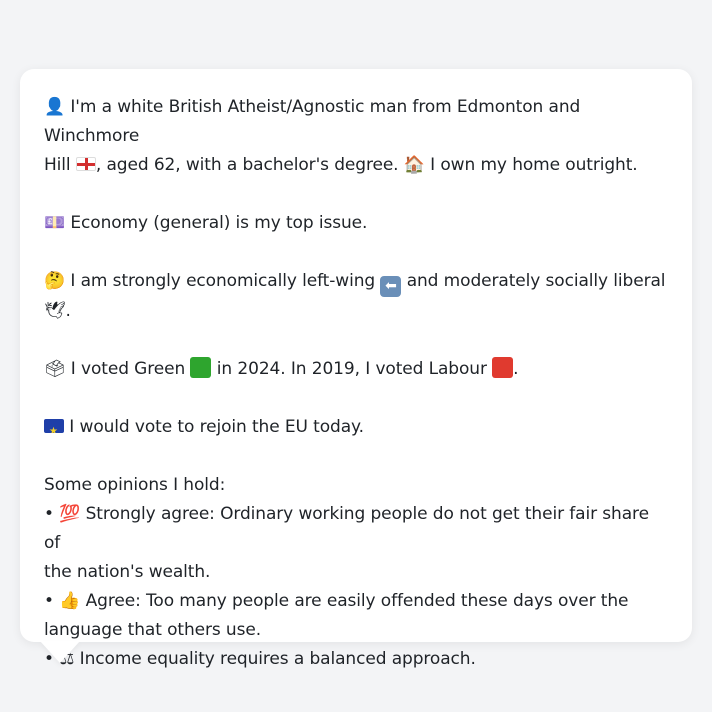 Image resolution: width=712 pixels, height=712 pixels. I want to click on bubble-tail, so click(60, 652).